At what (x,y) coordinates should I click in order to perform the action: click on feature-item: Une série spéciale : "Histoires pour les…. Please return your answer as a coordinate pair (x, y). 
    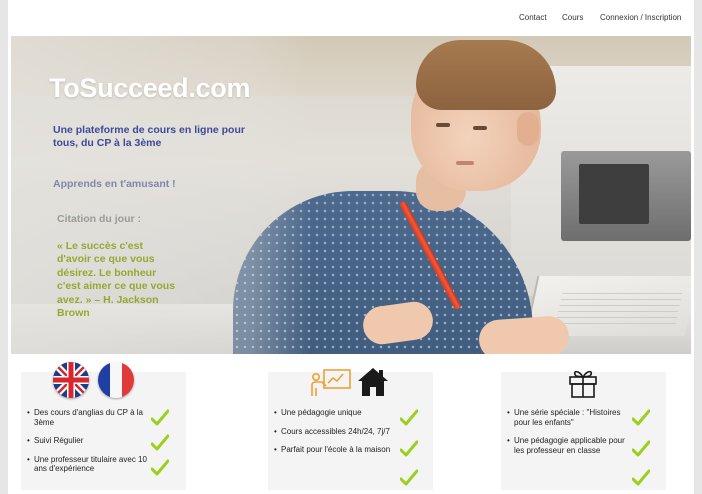
    Looking at the image, I should click on (569, 417).